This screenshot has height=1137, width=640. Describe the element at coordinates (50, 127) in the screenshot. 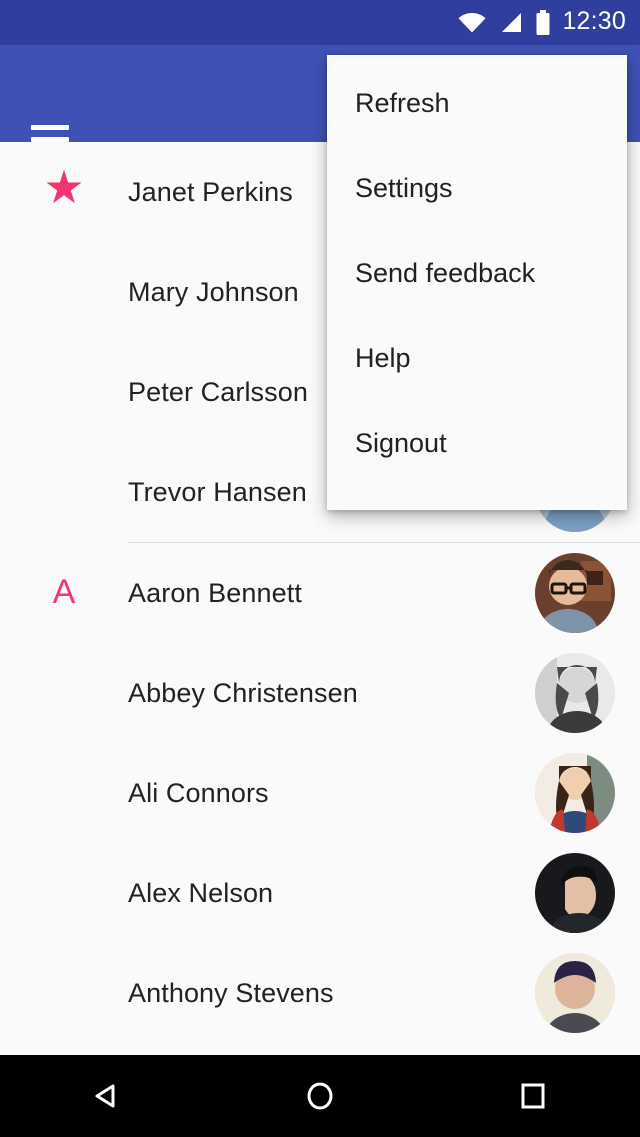

I see `hamburger-line` at that location.